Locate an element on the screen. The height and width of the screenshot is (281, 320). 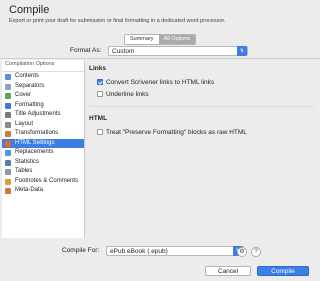
format-select: Custom ⇅ is located at coordinates (178, 51).